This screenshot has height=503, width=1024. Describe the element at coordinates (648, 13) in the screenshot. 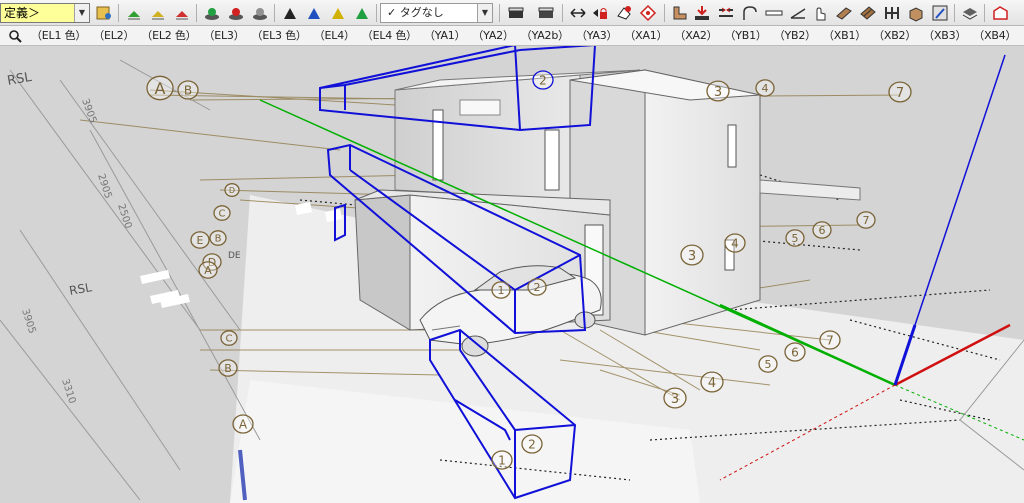

I see `diamond-marker-icon` at that location.